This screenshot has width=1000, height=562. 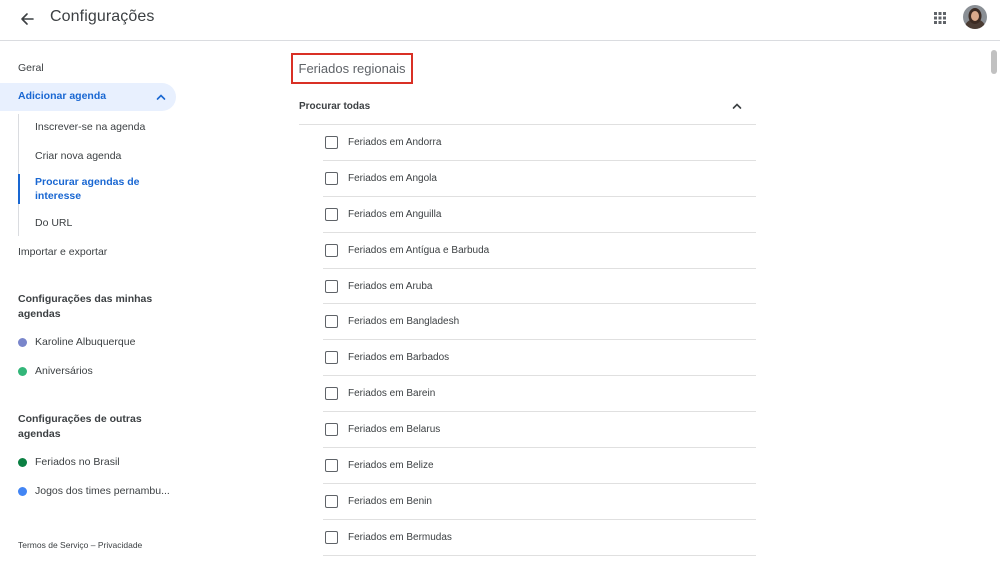 I want to click on holiday-label: Feriados em Angola, so click(x=392, y=178).